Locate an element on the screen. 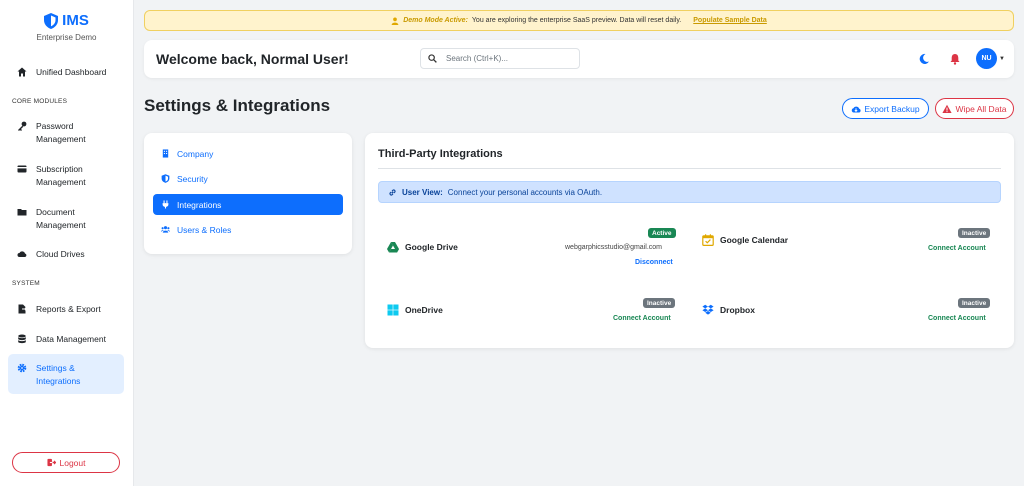  sidebar-item-data-management: Data Management is located at coordinates (66, 339).